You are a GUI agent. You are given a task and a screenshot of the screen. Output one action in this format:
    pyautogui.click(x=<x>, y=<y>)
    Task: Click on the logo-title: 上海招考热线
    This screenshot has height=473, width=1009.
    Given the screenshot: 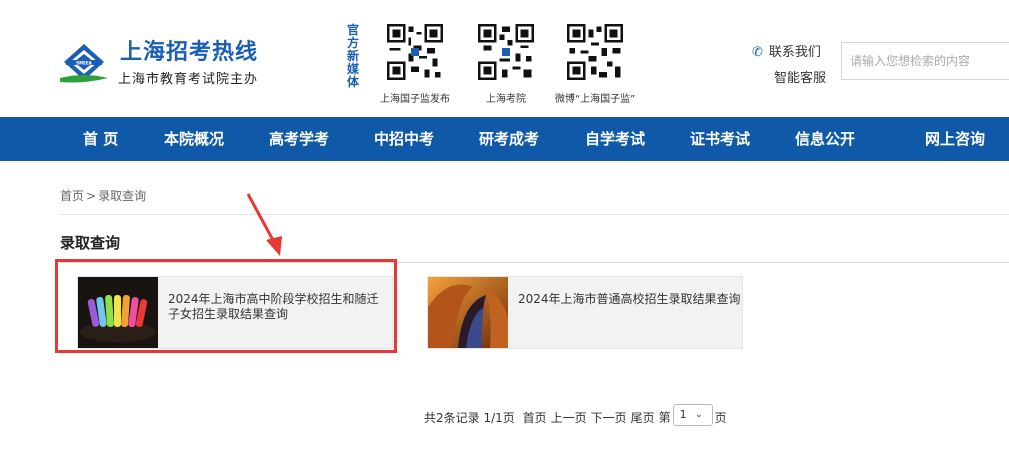 What is the action you would take?
    pyautogui.click(x=189, y=52)
    